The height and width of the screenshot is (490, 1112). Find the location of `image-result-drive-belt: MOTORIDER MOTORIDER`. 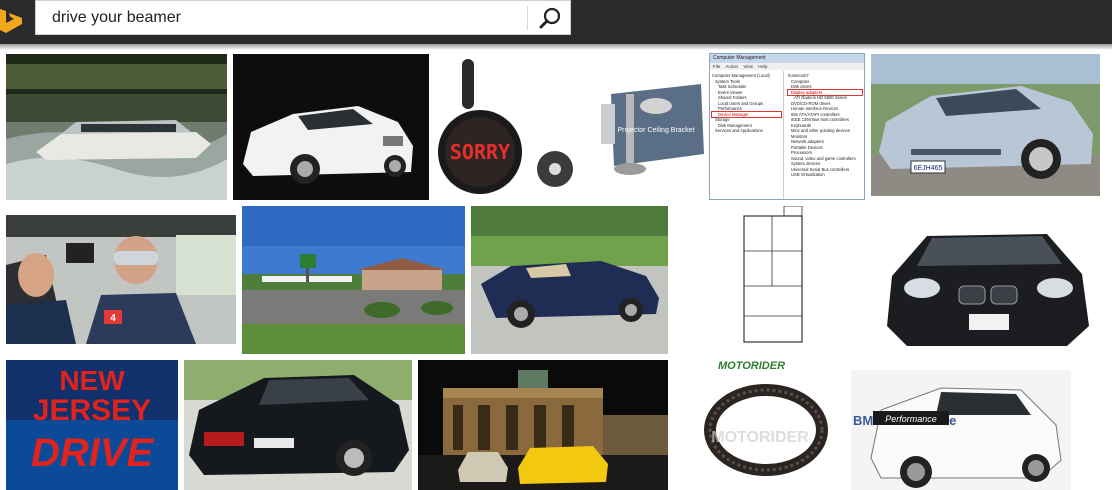

image-result-drive-belt: MOTORIDER MOTORIDER is located at coordinates (760, 425).